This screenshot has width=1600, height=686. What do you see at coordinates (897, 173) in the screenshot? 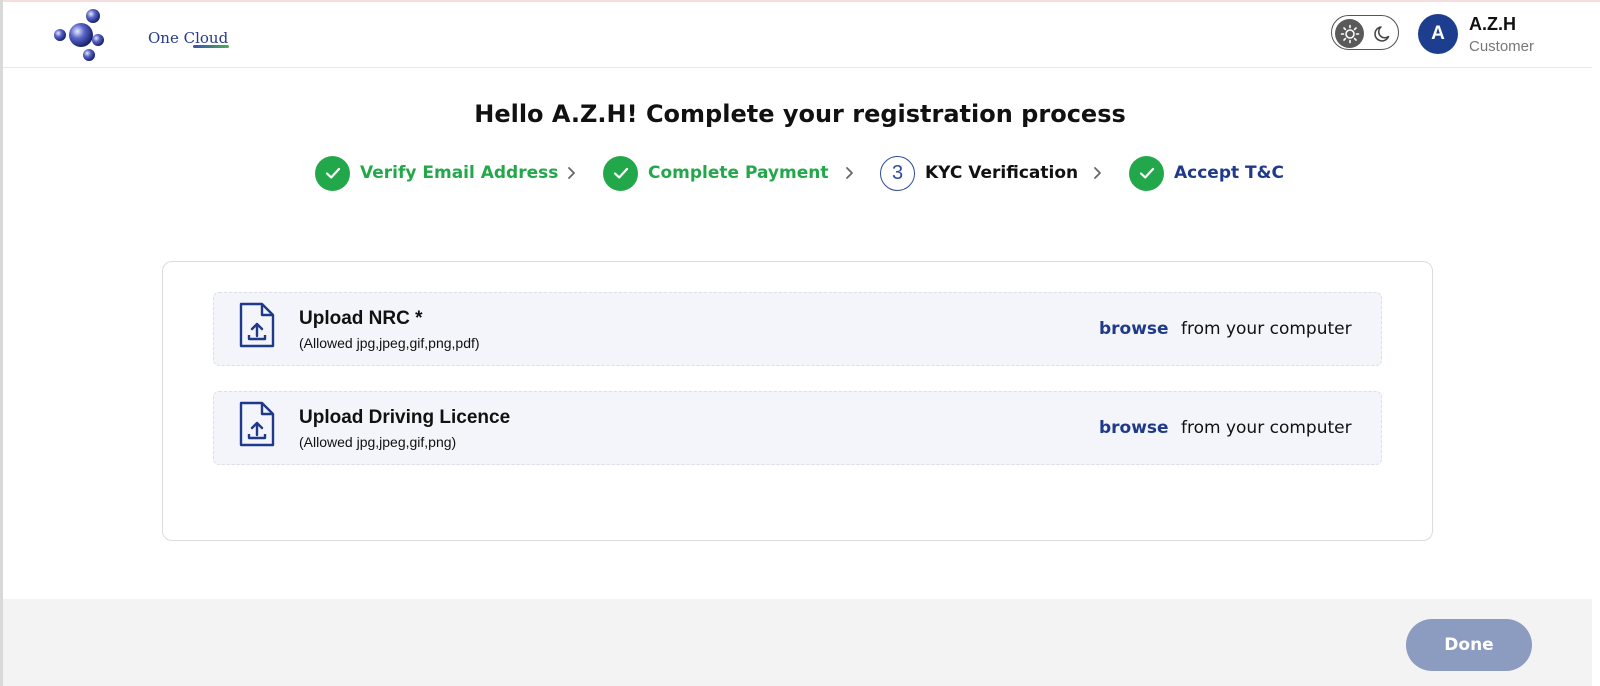
I see `step-number: 3` at bounding box center [897, 173].